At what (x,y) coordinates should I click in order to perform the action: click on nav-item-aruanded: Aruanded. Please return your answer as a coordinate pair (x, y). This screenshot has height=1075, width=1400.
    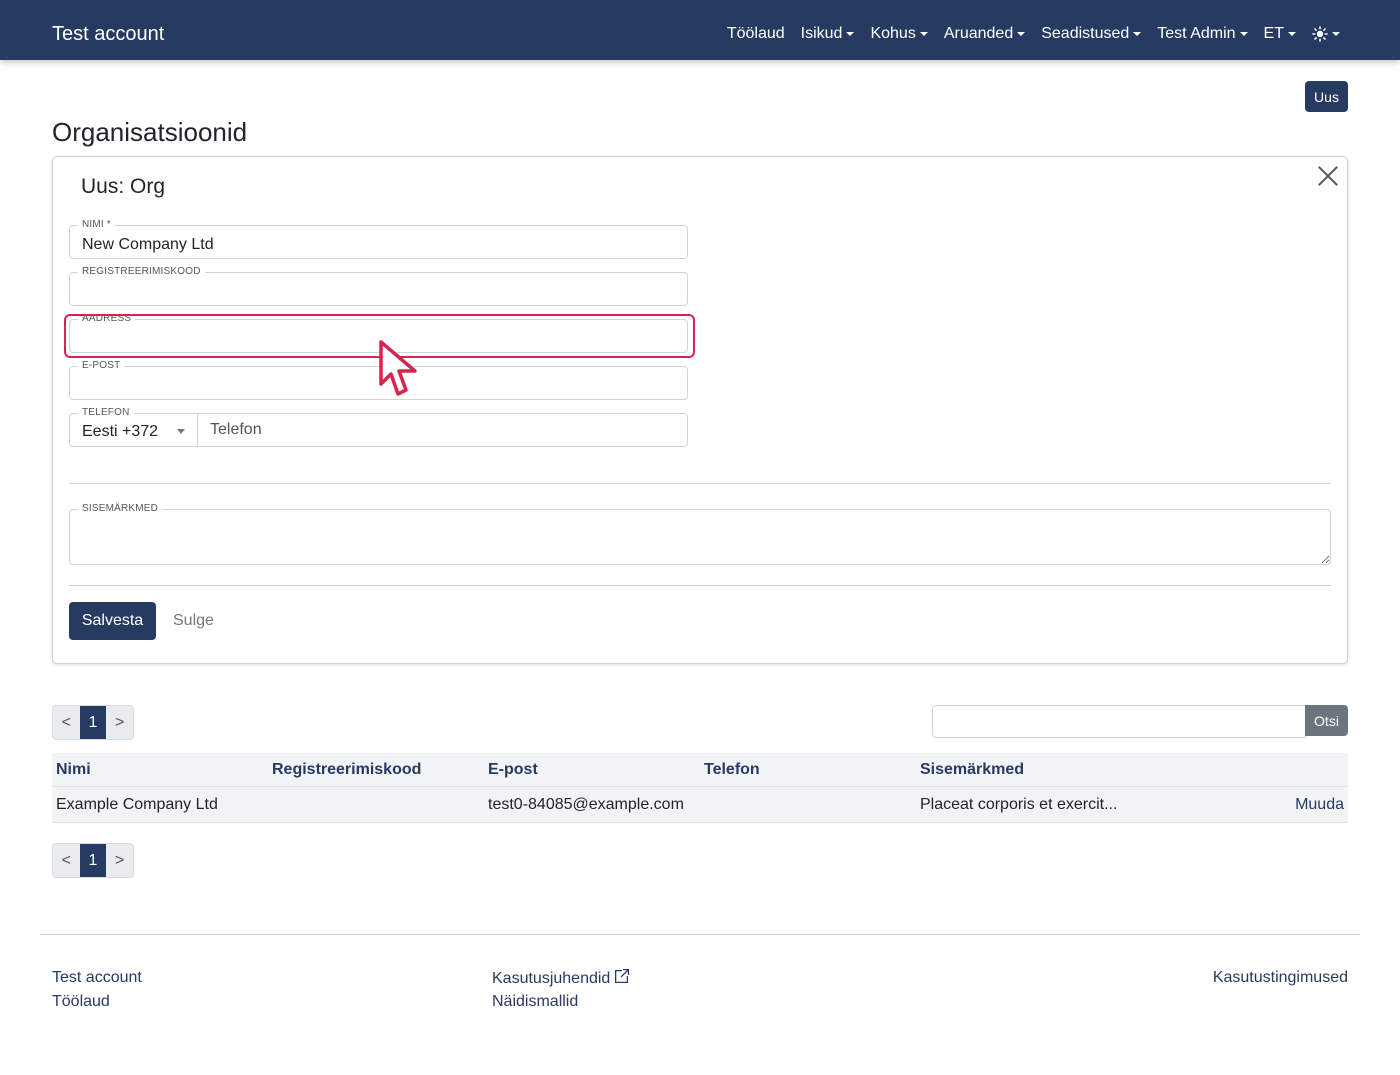
    Looking at the image, I should click on (984, 34).